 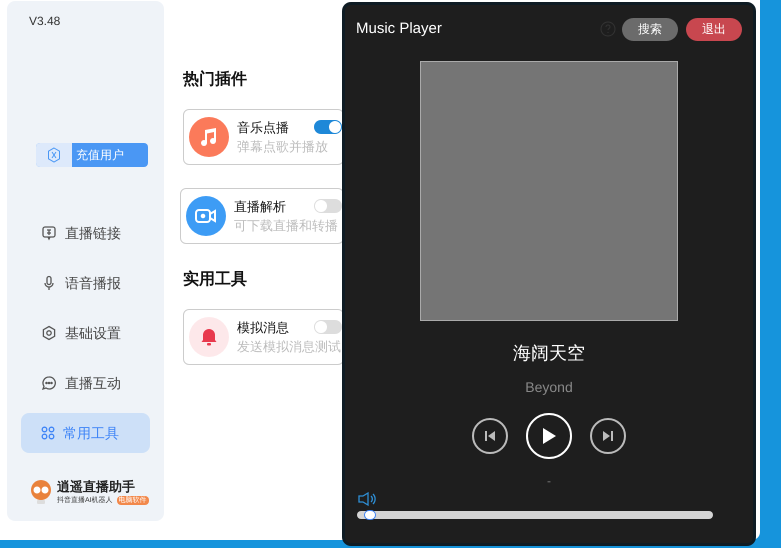 What do you see at coordinates (85, 283) in the screenshot?
I see `sidebar-item: 语音播报` at bounding box center [85, 283].